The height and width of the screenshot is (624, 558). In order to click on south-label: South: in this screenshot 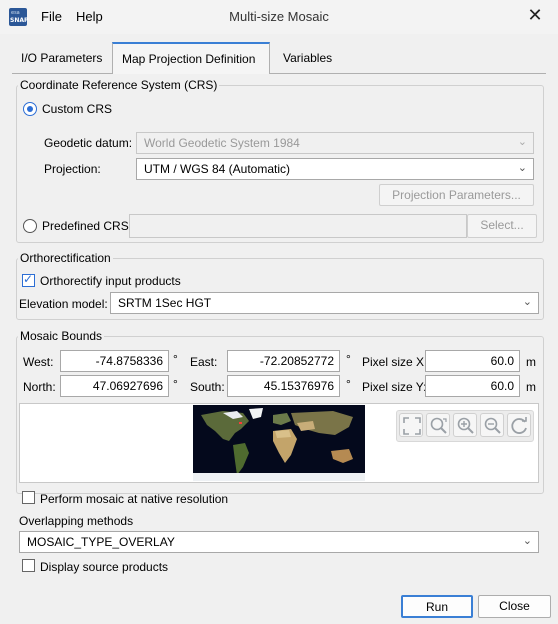, I will do `click(207, 387)`.